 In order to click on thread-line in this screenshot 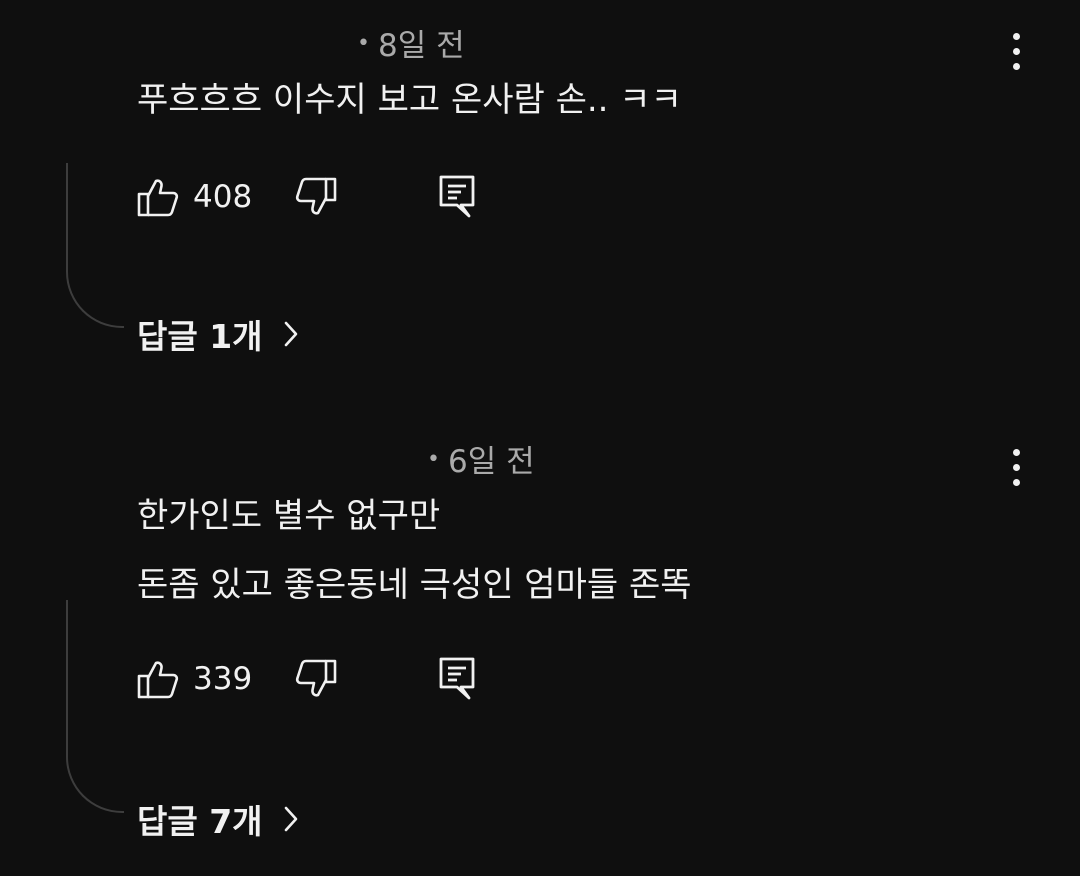, I will do `click(95, 706)`.